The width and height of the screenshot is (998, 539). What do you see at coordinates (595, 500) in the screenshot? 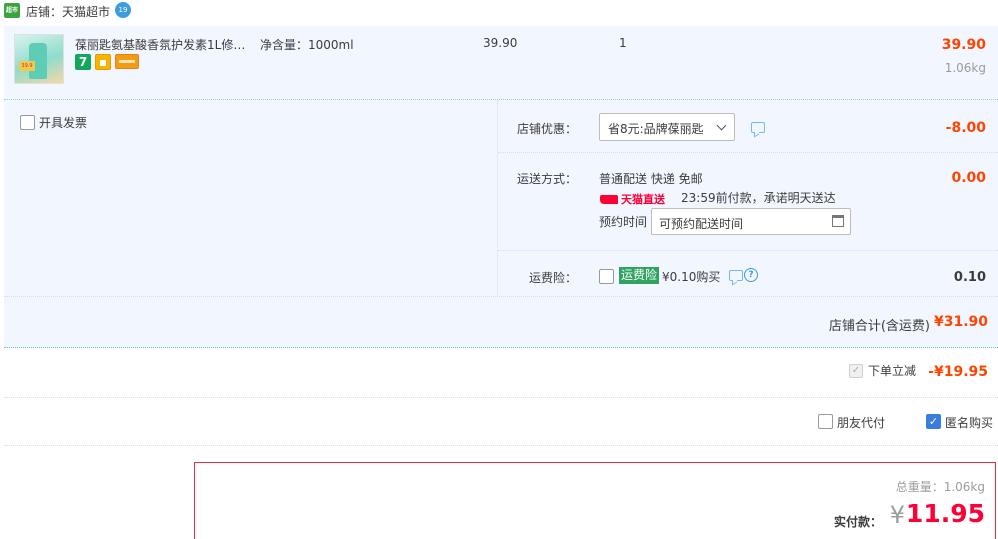
I see `payment-summary-box: 总重量：1.06kg 实付款： ¥ 11.95` at bounding box center [595, 500].